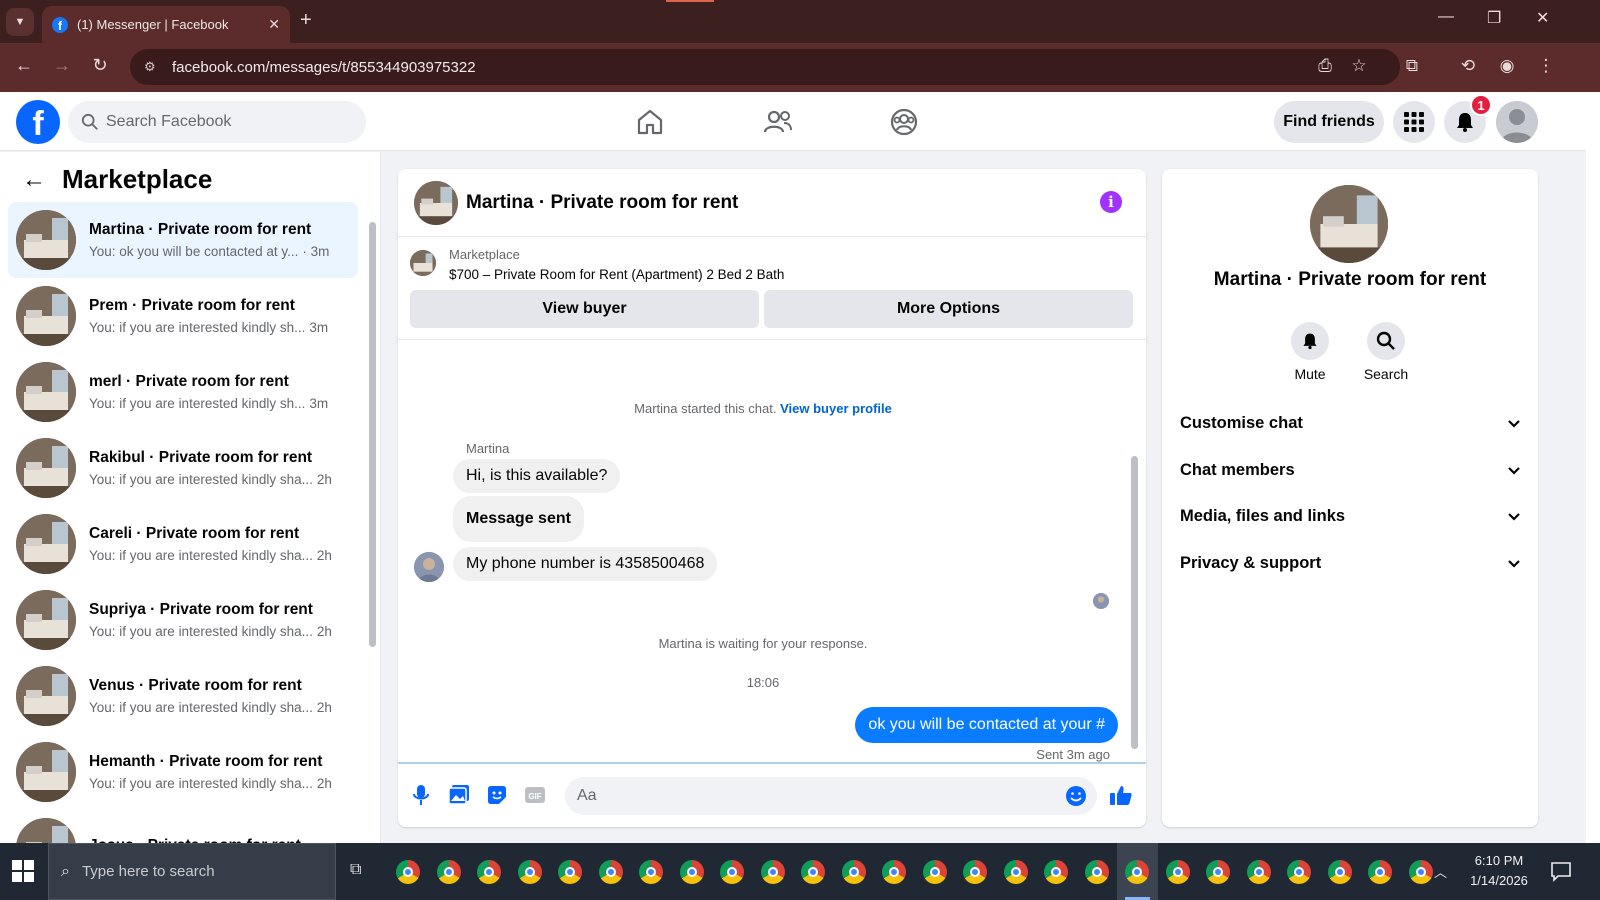 This screenshot has height=900, width=1600. I want to click on bookmark-star-icon: ☆, so click(1359, 66).